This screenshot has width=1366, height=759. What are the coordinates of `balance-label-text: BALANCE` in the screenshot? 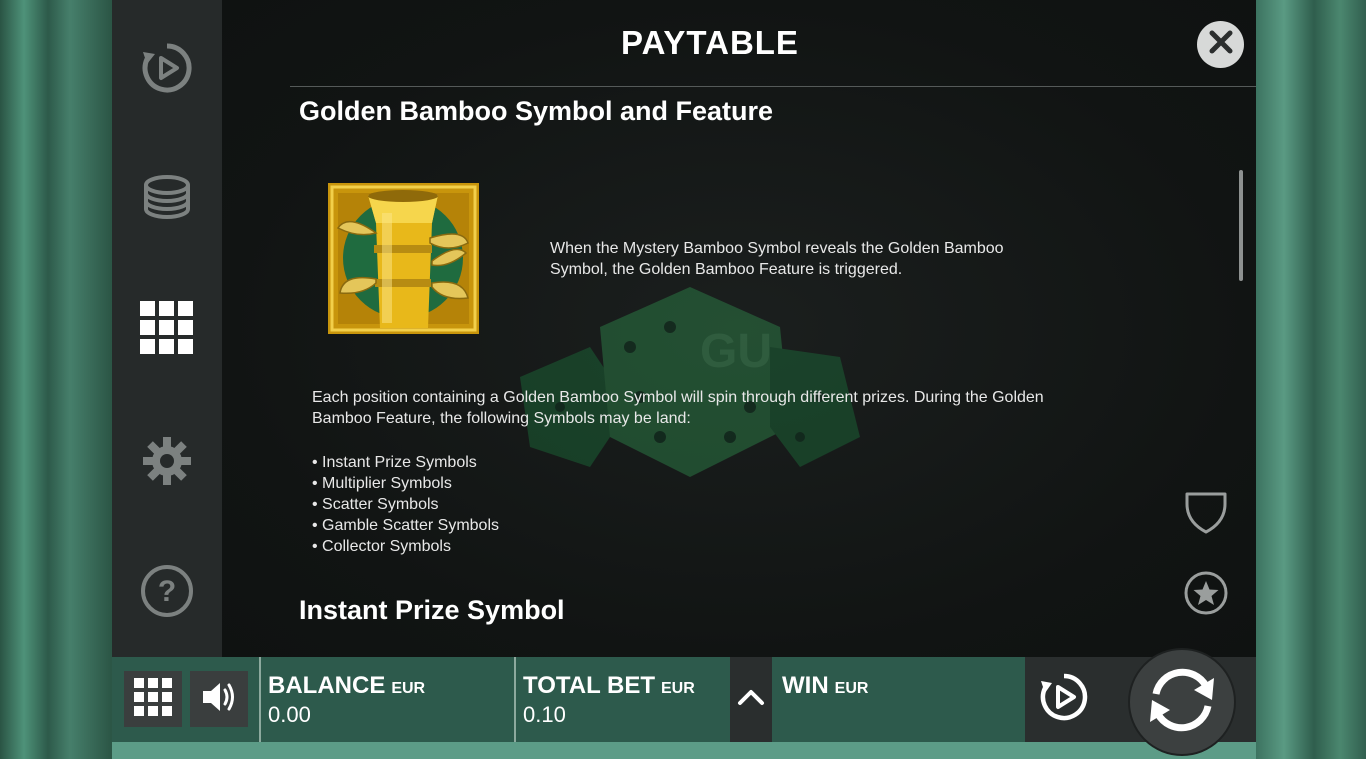 It's located at (327, 685).